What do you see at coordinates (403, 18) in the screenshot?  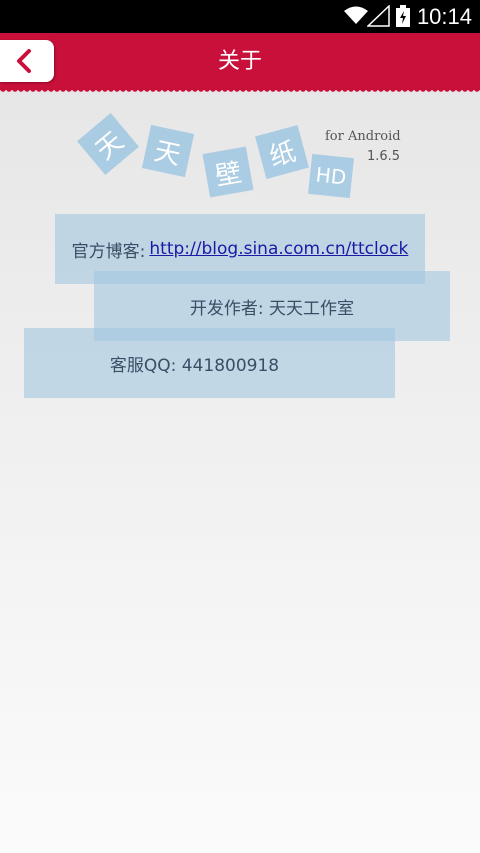 I see `battery-charging-icon` at bounding box center [403, 18].